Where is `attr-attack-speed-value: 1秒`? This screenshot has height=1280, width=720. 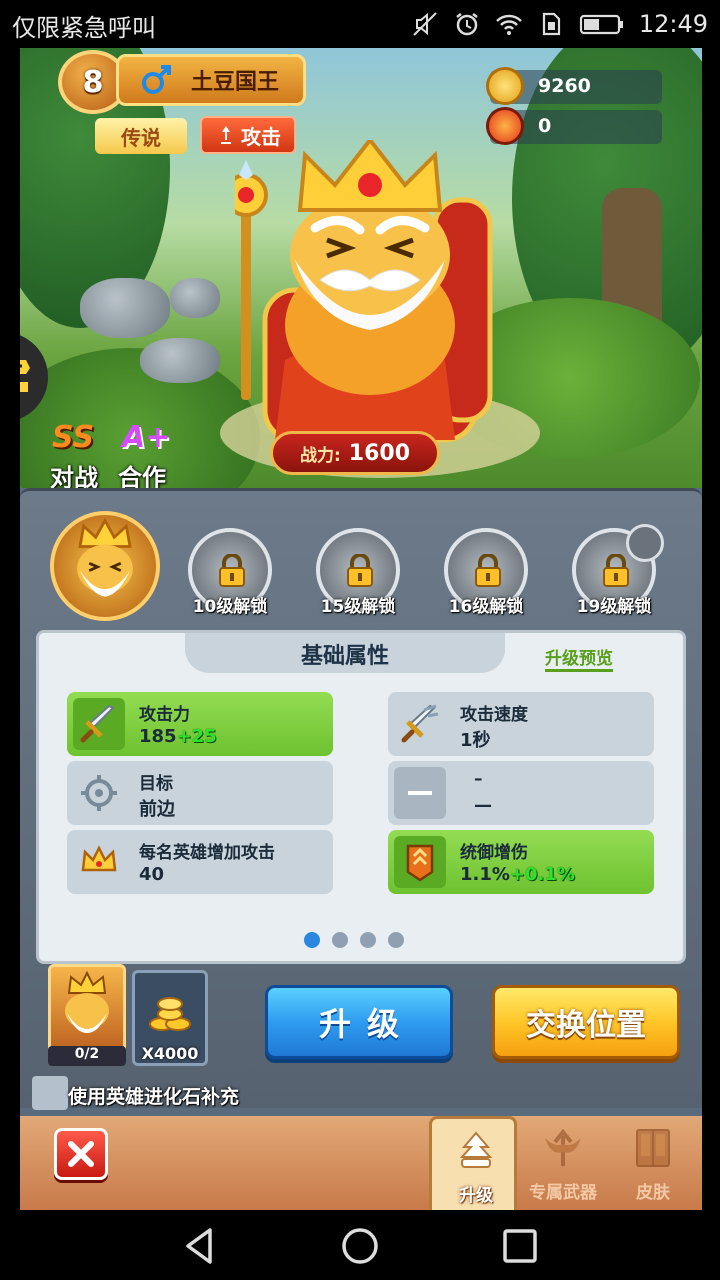 attr-attack-speed-value: 1秒 is located at coordinates (475, 740).